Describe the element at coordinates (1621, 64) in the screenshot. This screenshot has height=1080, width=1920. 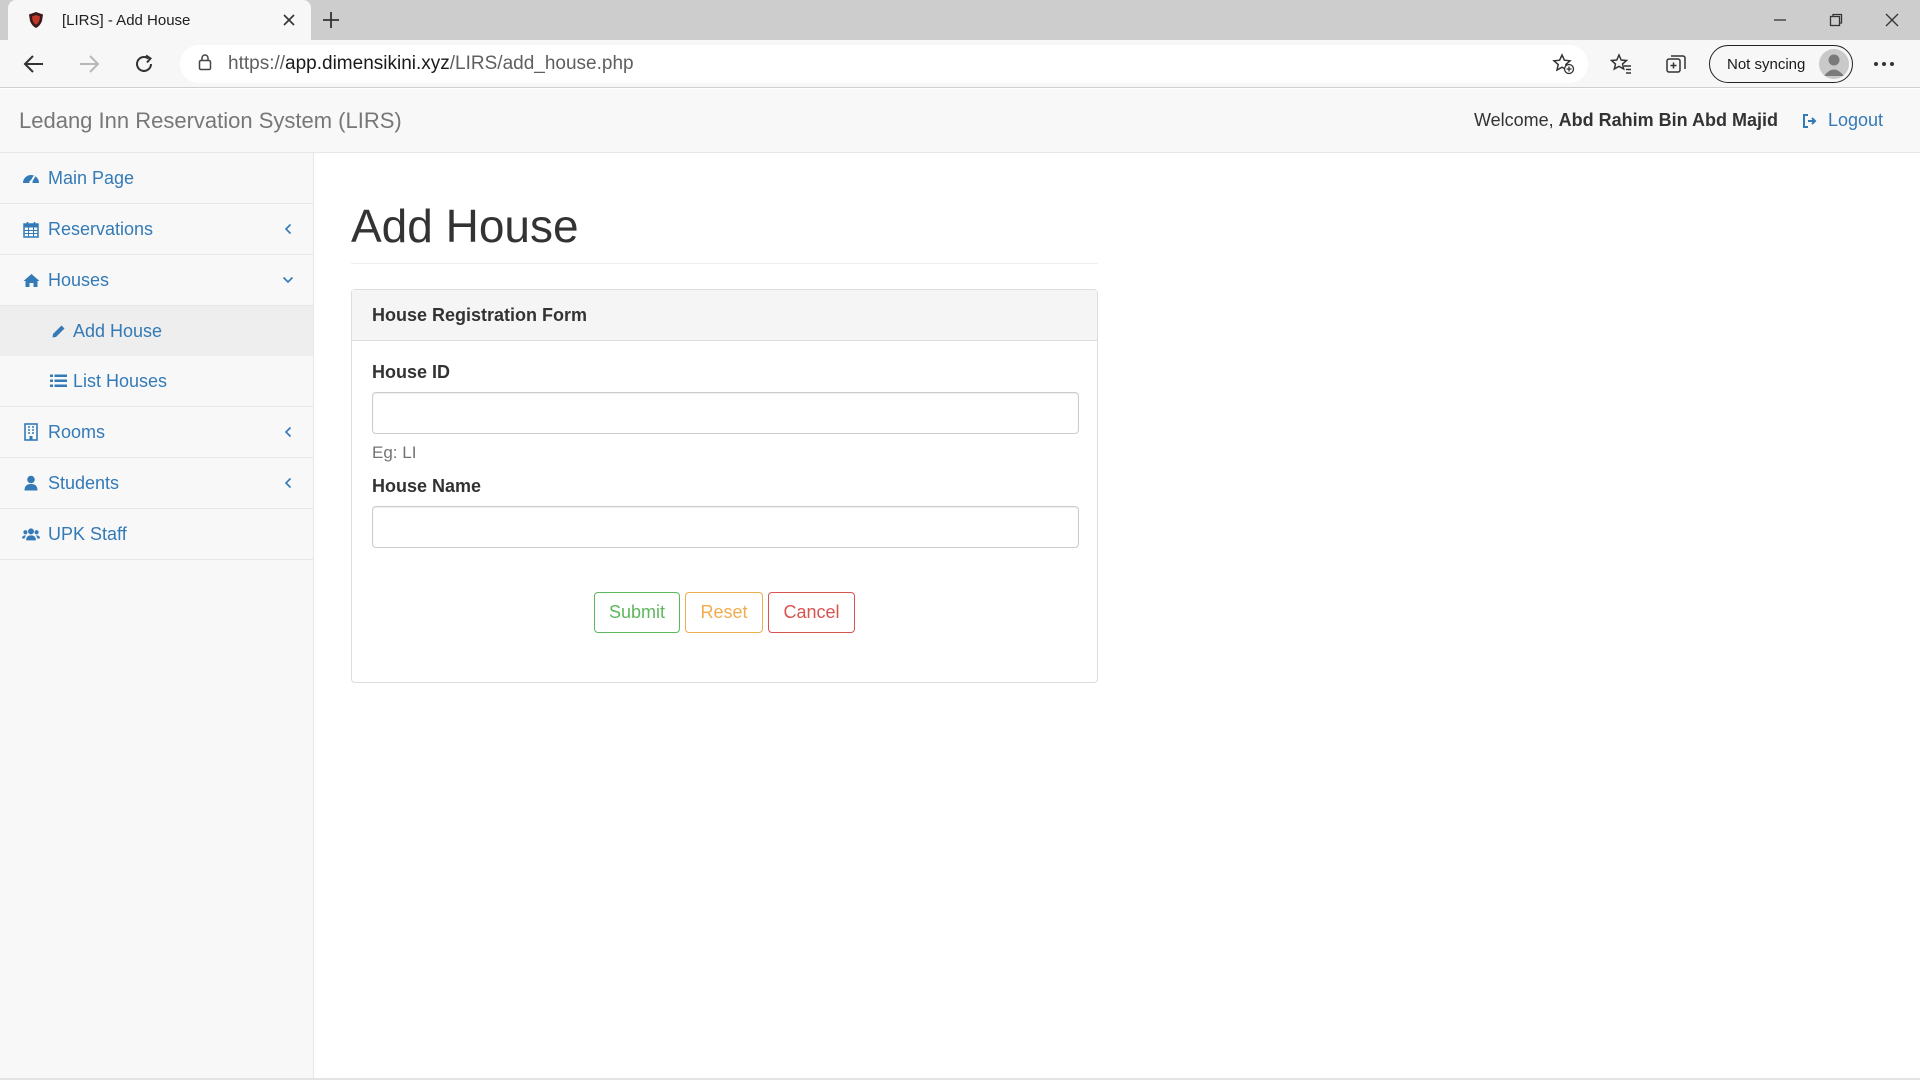
I see `favorites-icon` at that location.